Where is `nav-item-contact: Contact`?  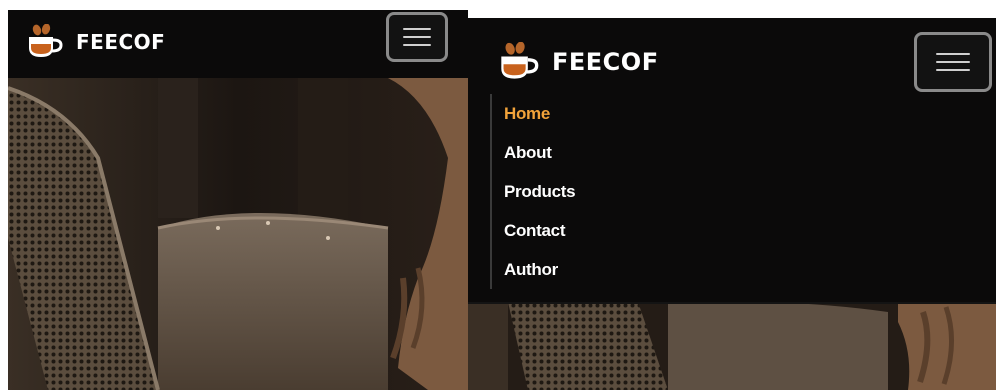
nav-item-contact: Contact is located at coordinates (539, 230).